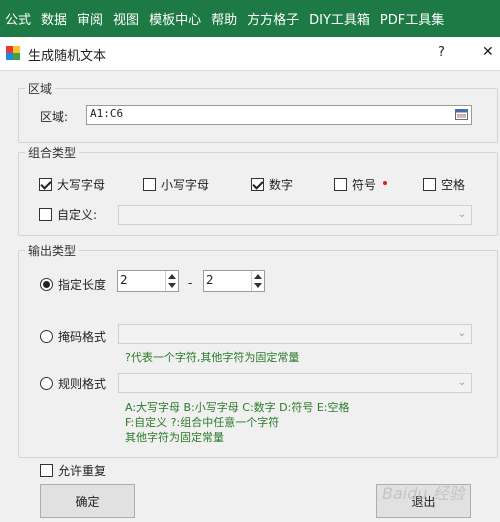  I want to click on region-input: A1:C6, so click(279, 115).